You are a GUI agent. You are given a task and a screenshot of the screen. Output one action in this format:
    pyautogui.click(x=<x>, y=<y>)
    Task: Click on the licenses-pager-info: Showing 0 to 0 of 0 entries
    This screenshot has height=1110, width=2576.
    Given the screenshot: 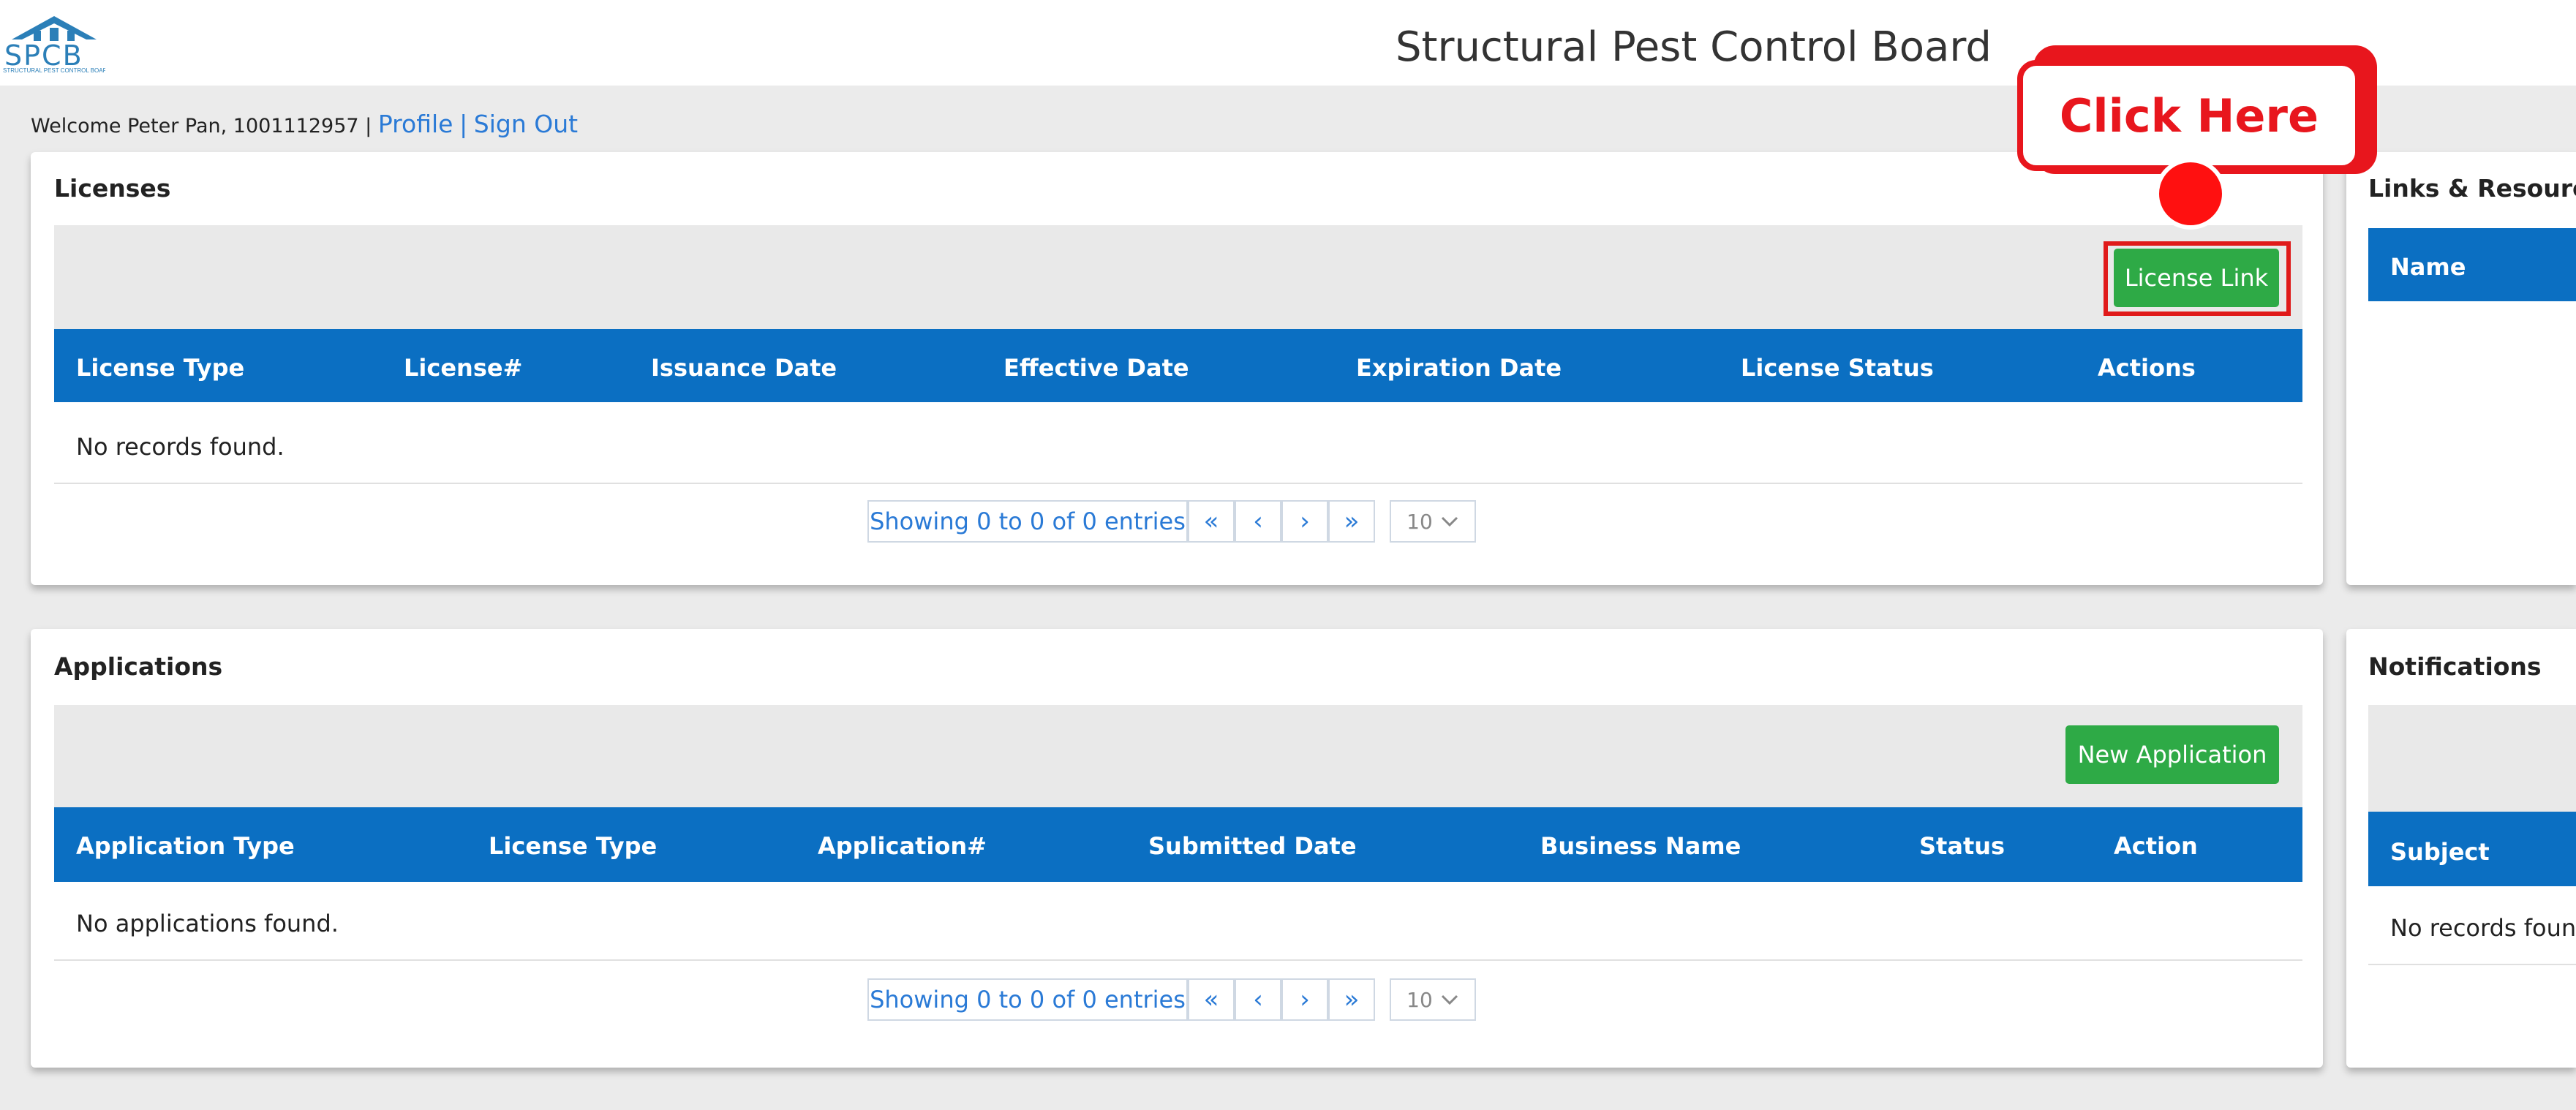 What is the action you would take?
    pyautogui.click(x=1027, y=521)
    